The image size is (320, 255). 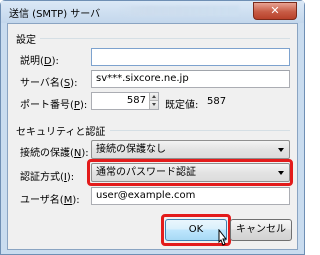 What do you see at coordinates (125, 101) in the screenshot?
I see `port-spinner: 587` at bounding box center [125, 101].